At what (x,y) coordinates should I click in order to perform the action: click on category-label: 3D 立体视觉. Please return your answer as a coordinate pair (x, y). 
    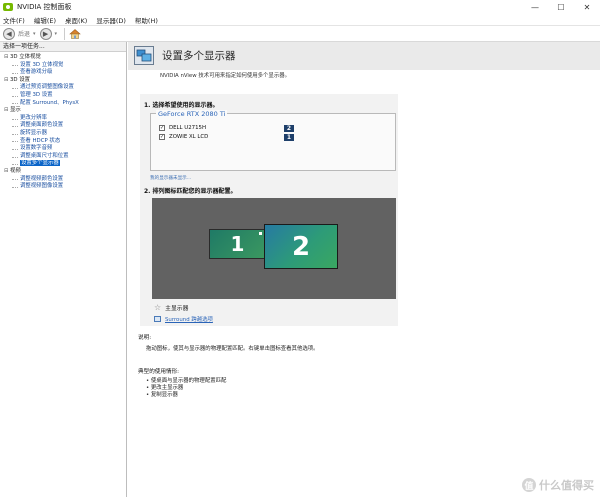
    Looking at the image, I should click on (25, 57).